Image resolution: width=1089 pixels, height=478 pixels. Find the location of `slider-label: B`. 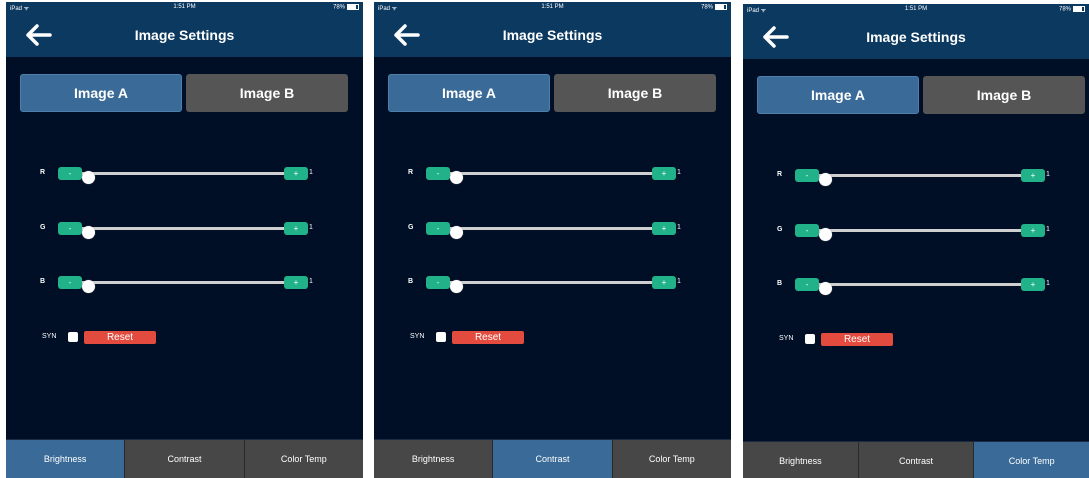

slider-label: B is located at coordinates (411, 281).